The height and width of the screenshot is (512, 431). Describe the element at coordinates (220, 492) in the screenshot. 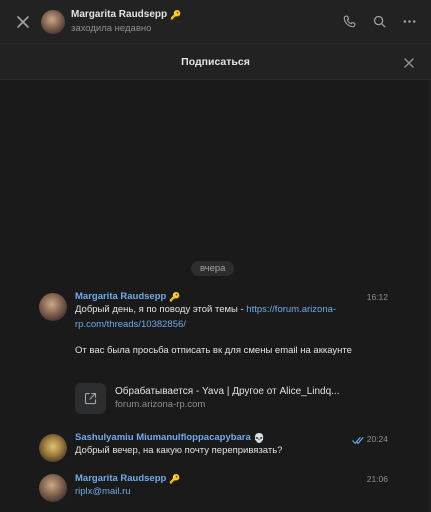

I see `message-text: riplx@mail.ru` at that location.